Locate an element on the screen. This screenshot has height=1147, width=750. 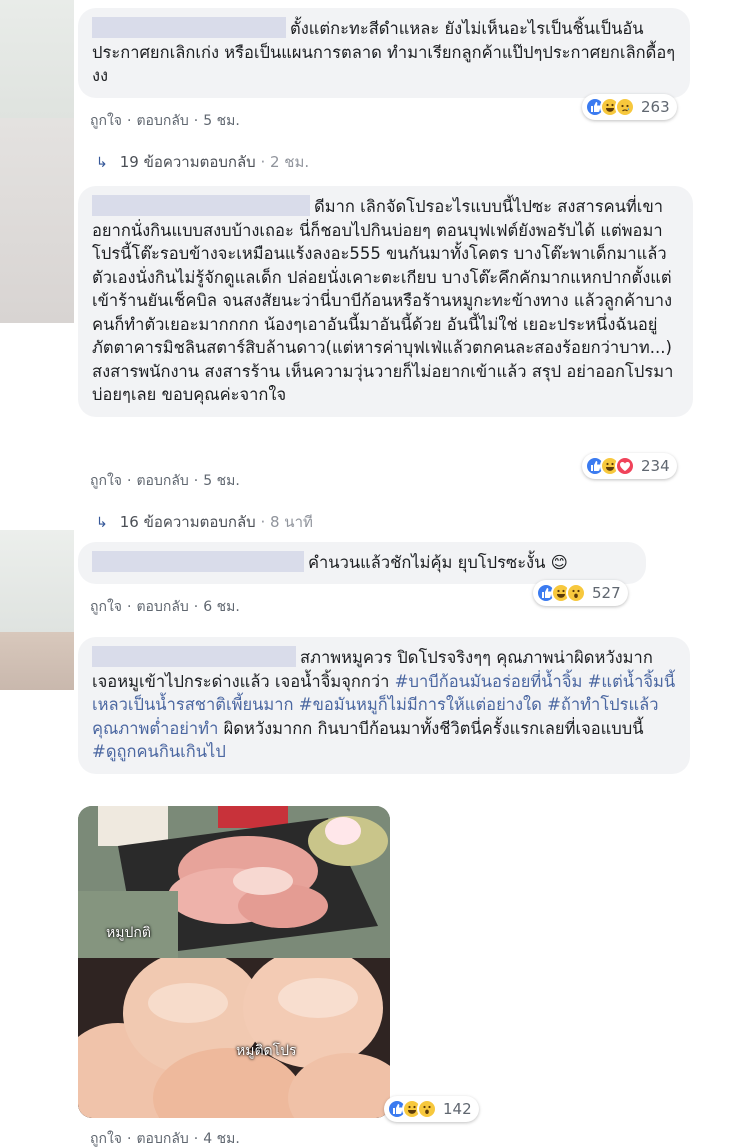
comment-photo: หมูปกติ หมูติดโปร is located at coordinates (234, 962).